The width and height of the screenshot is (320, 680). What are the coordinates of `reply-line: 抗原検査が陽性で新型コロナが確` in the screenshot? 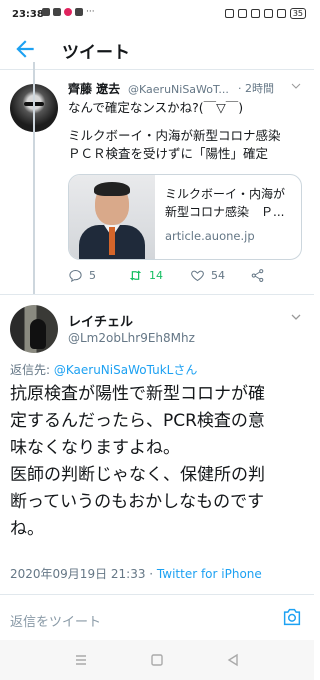 It's located at (137, 394).